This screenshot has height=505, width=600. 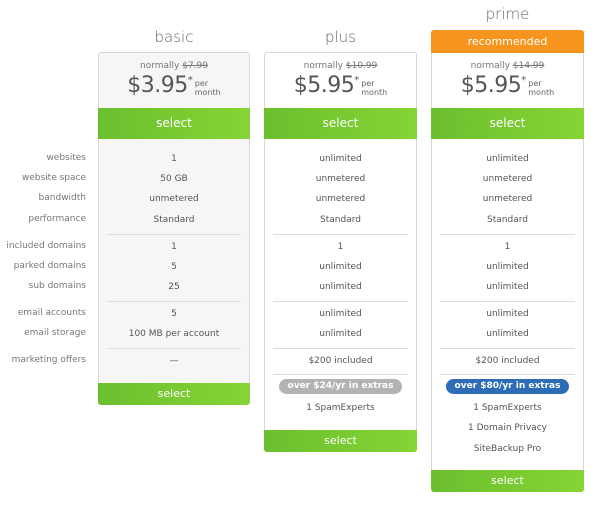 What do you see at coordinates (62, 198) in the screenshot?
I see `row-label: bandwidth` at bounding box center [62, 198].